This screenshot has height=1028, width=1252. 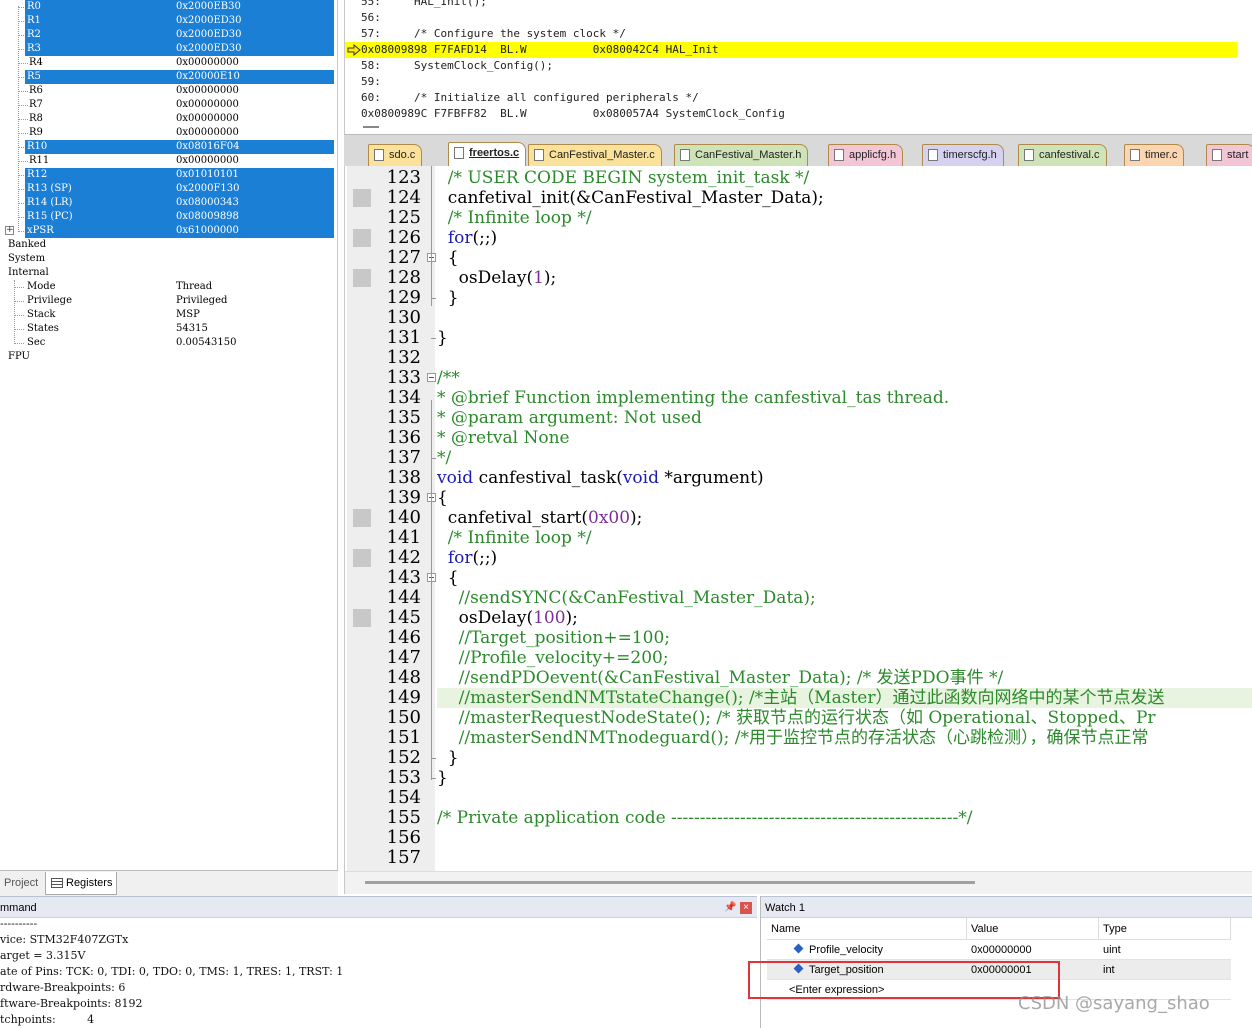 What do you see at coordinates (254, 217) in the screenshot?
I see `register-value: 0x08009898` at bounding box center [254, 217].